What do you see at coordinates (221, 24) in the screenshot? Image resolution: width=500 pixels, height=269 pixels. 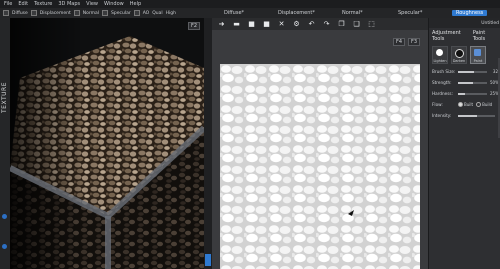 I see `arrow-right-icon: ➜` at bounding box center [221, 24].